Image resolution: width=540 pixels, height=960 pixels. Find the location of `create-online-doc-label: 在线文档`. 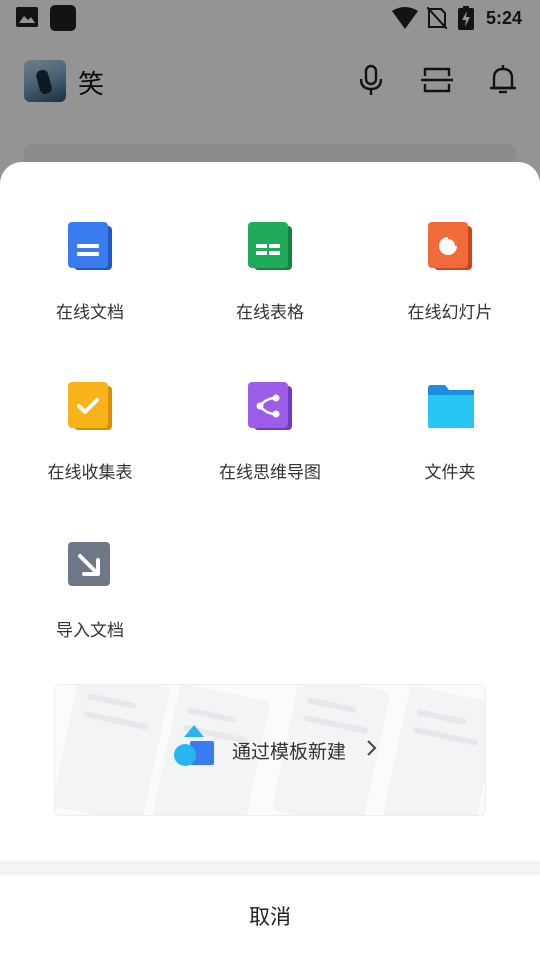

create-online-doc-label: 在线文档 is located at coordinates (90, 313).